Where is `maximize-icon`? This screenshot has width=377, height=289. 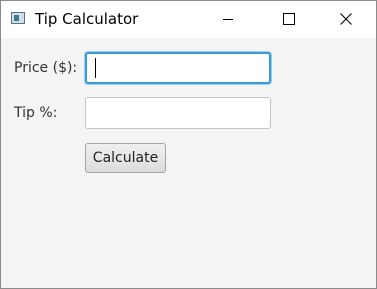
maximize-icon is located at coordinates (289, 19).